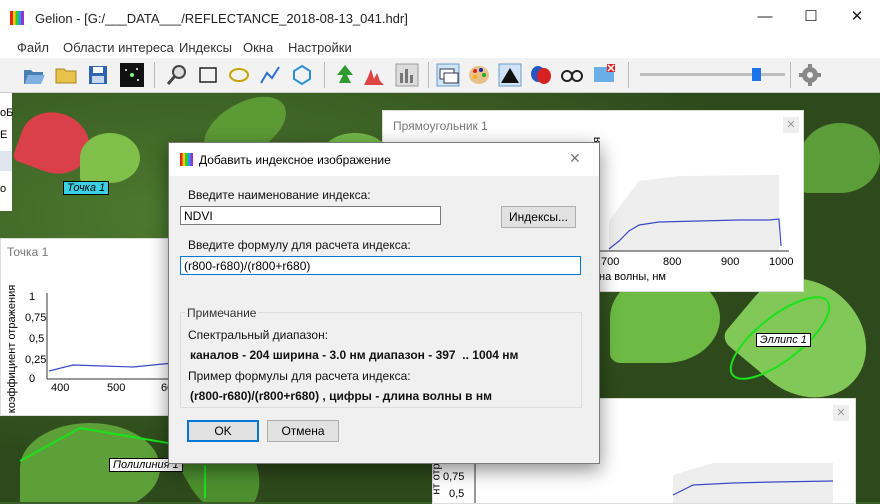 The height and width of the screenshot is (504, 880). I want to click on x-tick-label: 400, so click(60, 388).